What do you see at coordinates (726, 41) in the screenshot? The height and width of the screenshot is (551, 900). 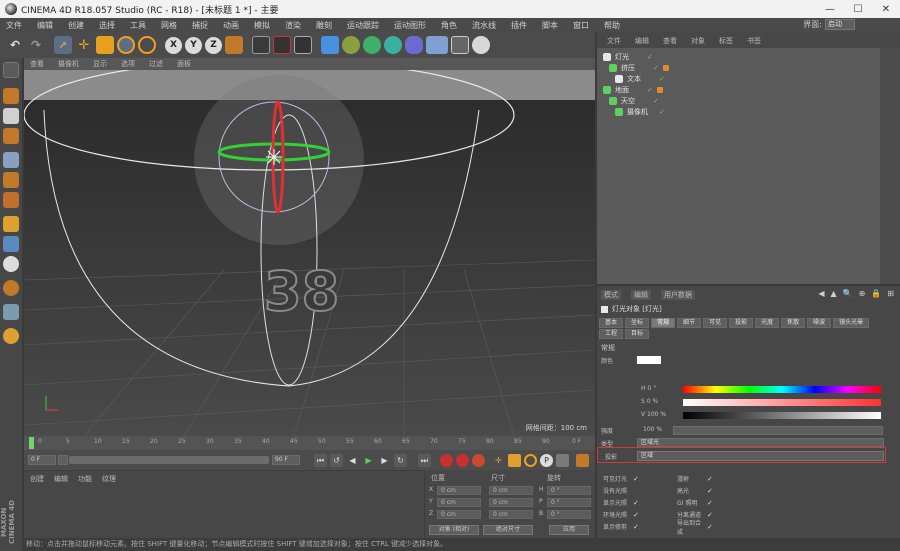 I see `object-menu-tags: 标签` at bounding box center [726, 41].